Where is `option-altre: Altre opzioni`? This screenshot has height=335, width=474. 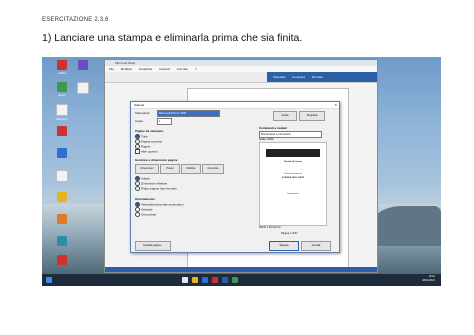 option-altre: Altre opzioni is located at coordinates (146, 151).